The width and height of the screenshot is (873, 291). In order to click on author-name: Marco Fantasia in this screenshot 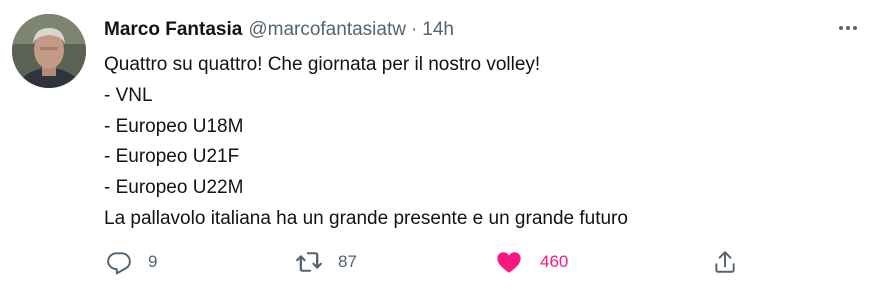, I will do `click(173, 30)`.